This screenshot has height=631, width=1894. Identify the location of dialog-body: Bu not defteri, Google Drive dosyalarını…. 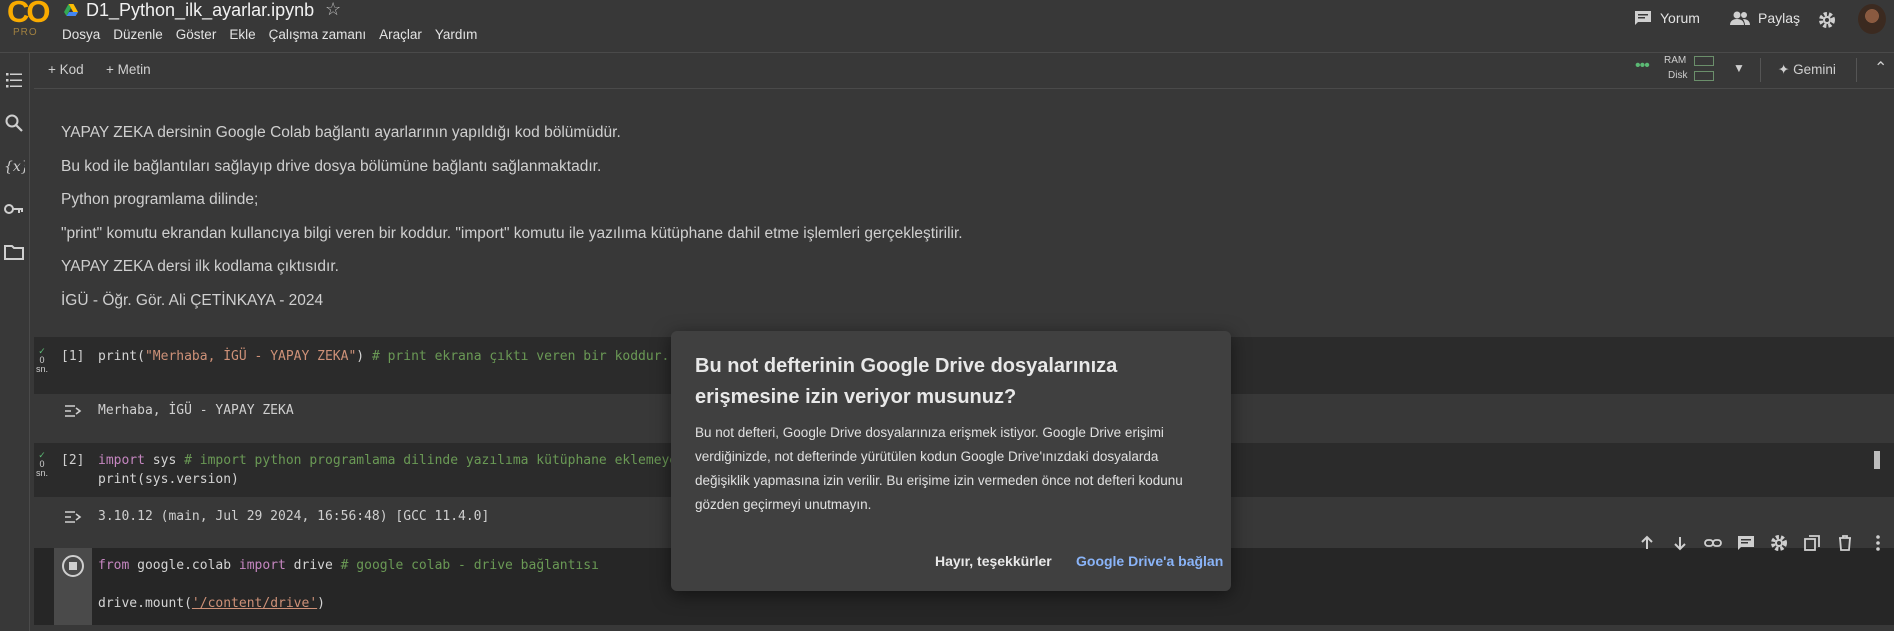
(939, 468).